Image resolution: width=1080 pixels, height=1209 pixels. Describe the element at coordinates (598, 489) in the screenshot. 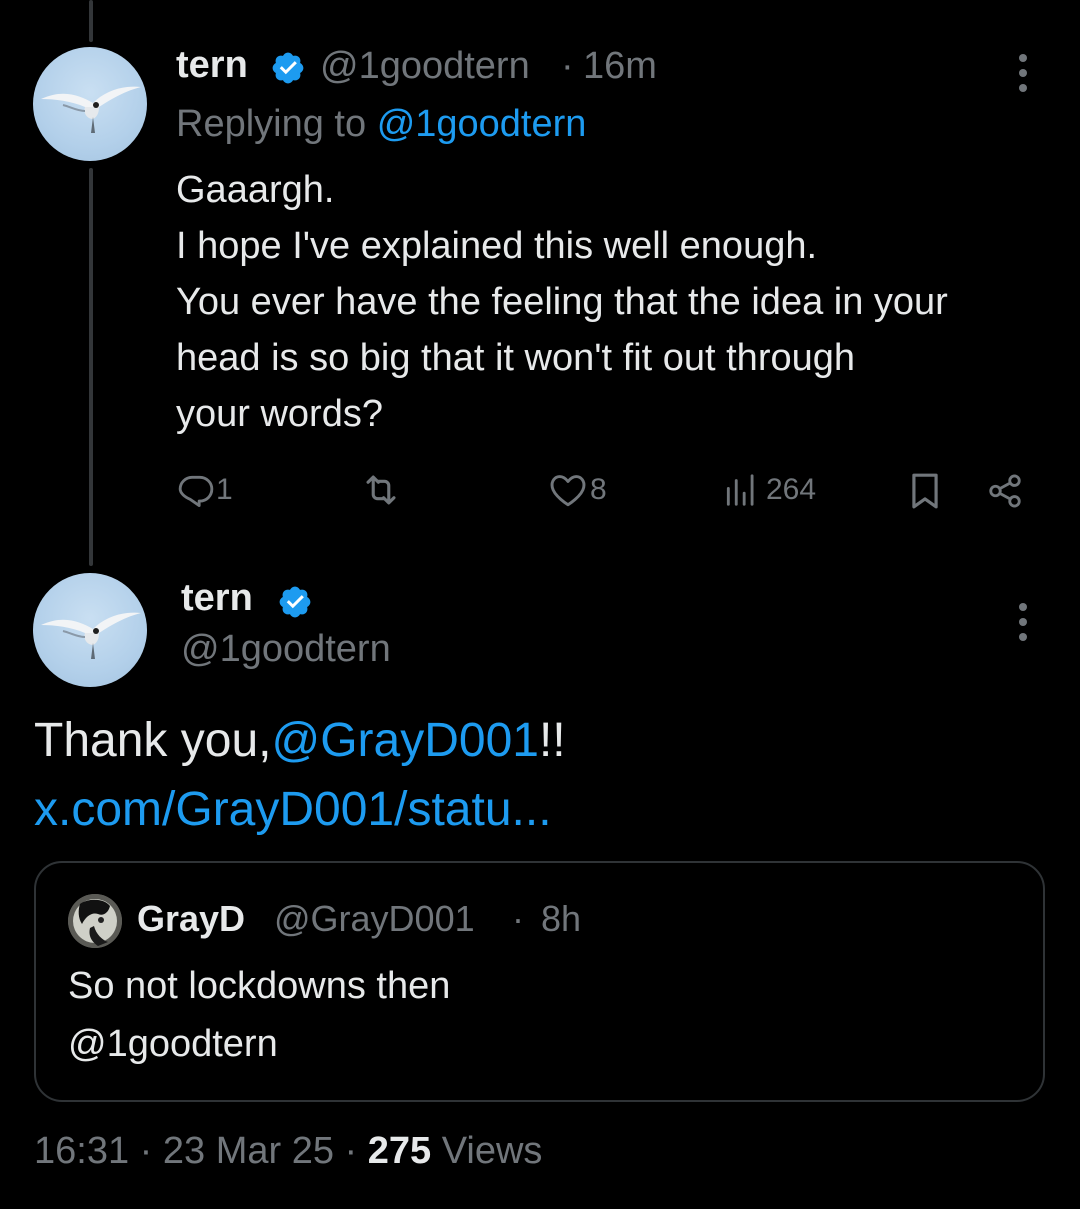

I see `like-count: 8` at that location.